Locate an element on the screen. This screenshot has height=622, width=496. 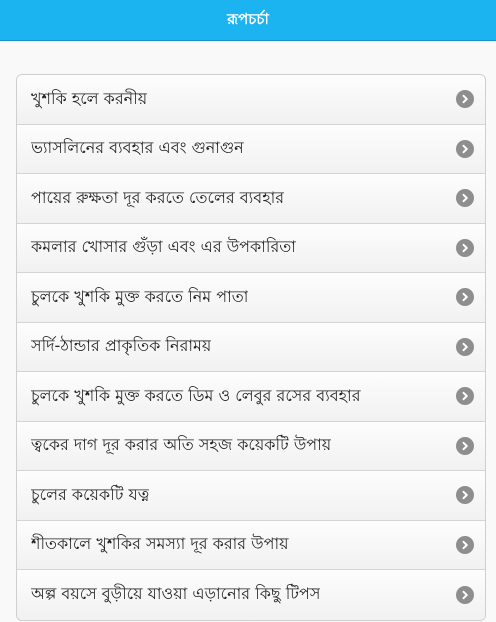
page-title: রূপচর্চা is located at coordinates (248, 18).